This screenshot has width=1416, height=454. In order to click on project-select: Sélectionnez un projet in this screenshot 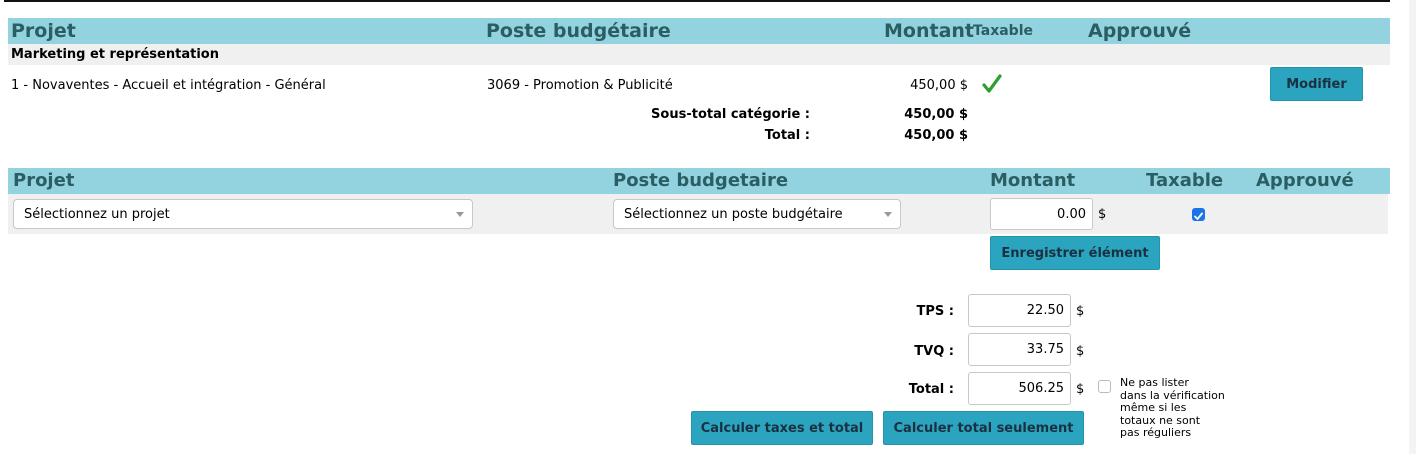, I will do `click(243, 214)`.